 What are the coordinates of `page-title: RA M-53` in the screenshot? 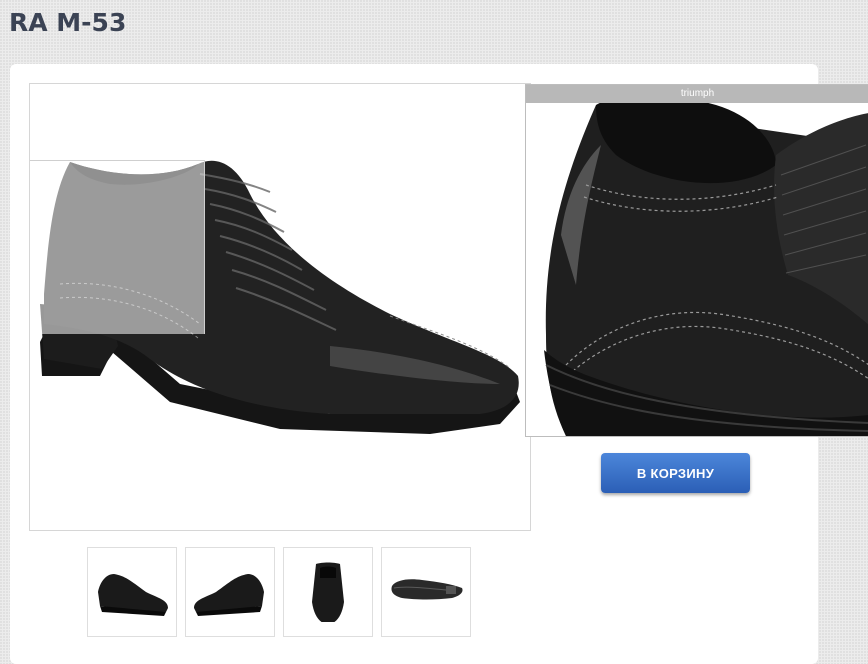 It's located at (68, 22).